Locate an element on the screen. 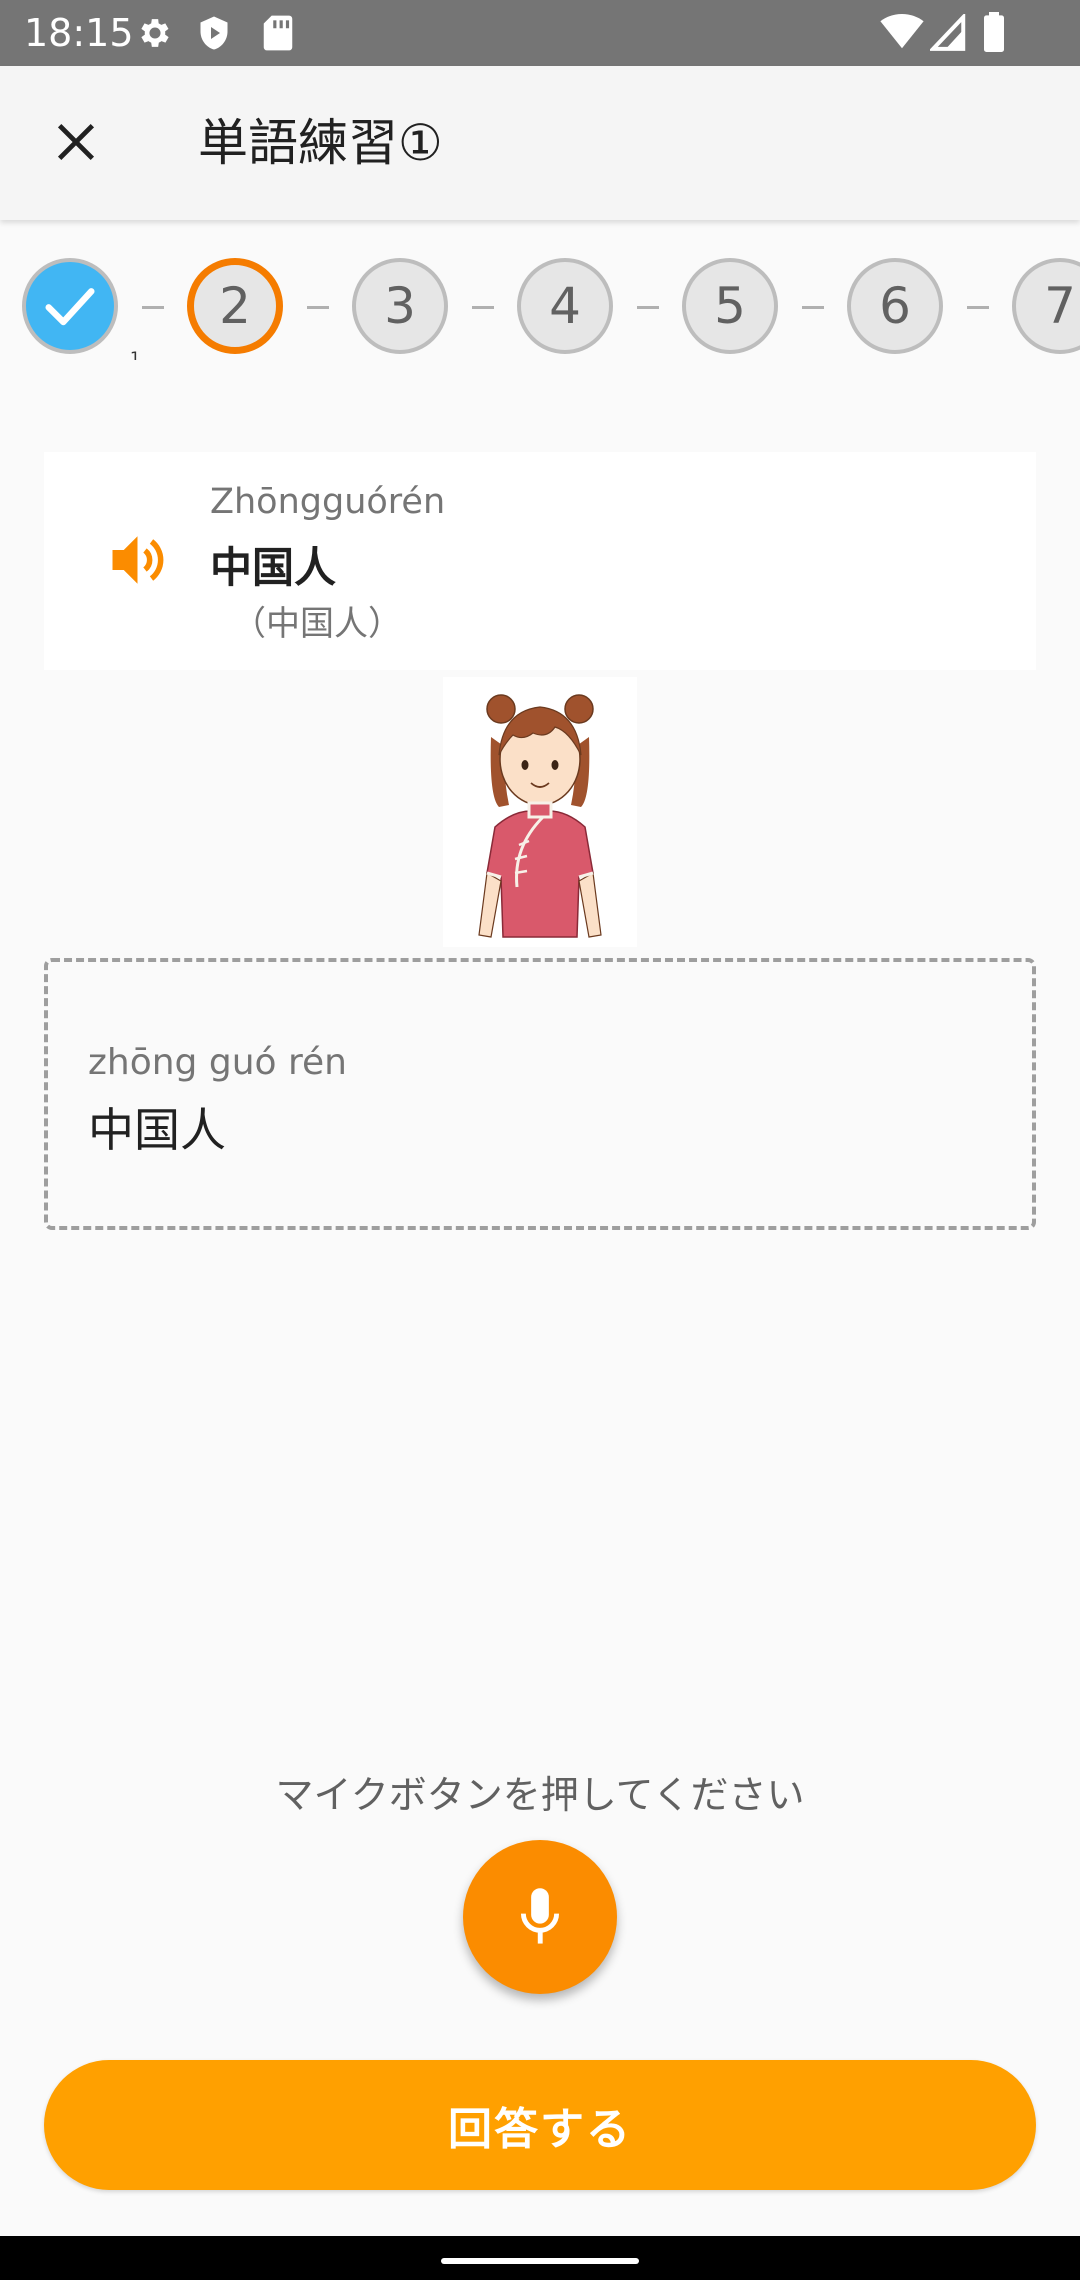 The image size is (1080, 2280). step-5-label: 5 is located at coordinates (730, 306).